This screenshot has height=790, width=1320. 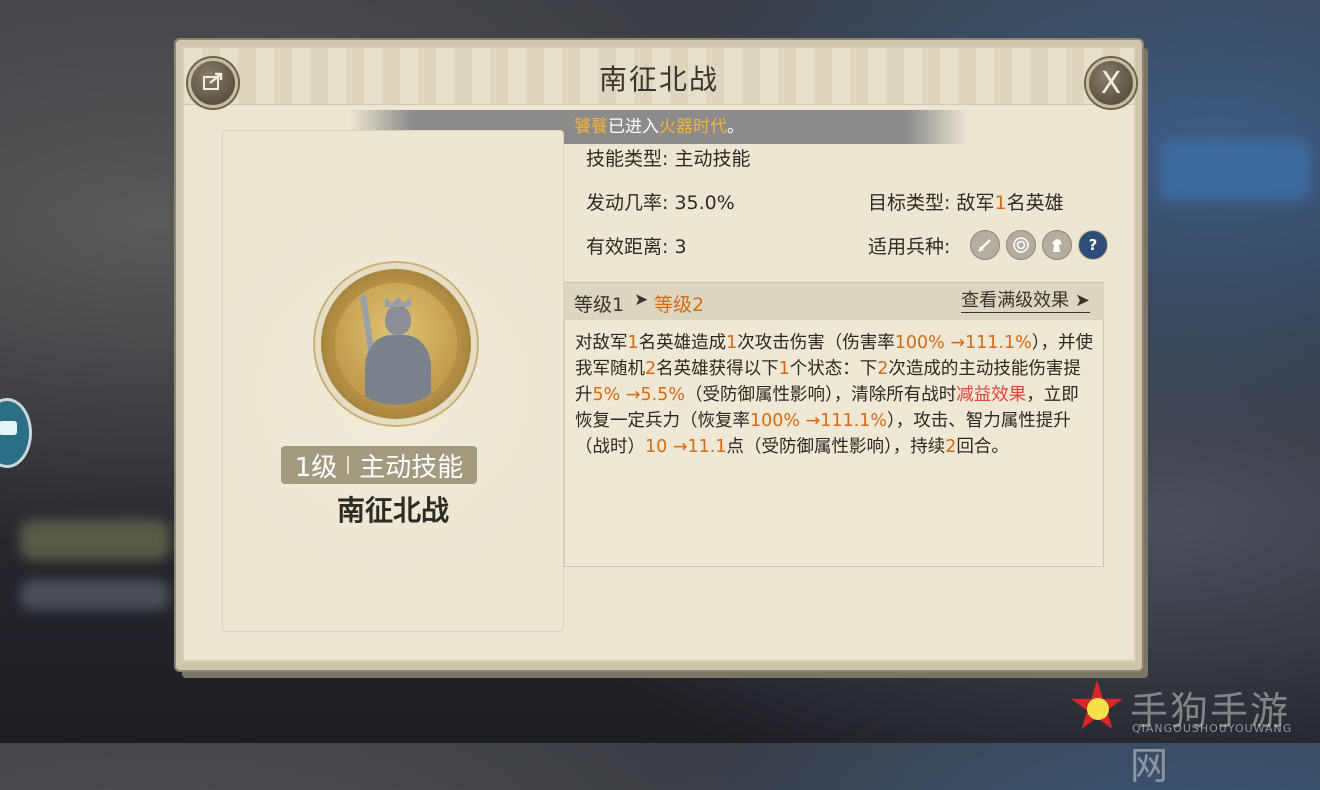 I want to click on chevron-right-icon: ➤, so click(x=1082, y=300).